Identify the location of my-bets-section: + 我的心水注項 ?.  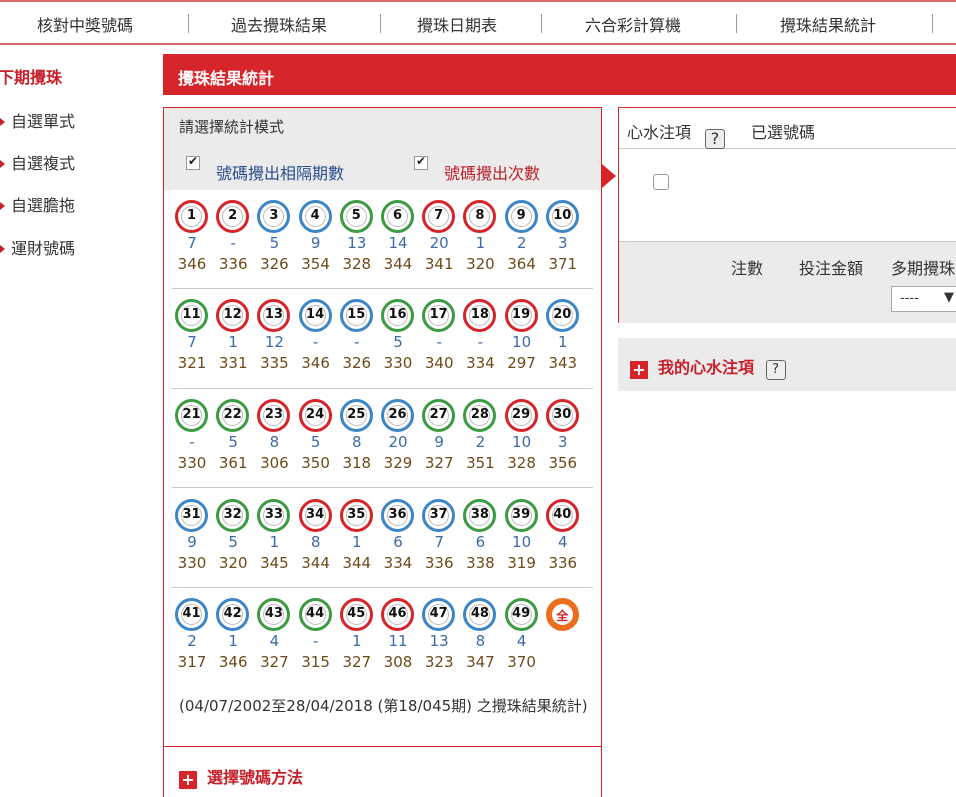
(787, 364).